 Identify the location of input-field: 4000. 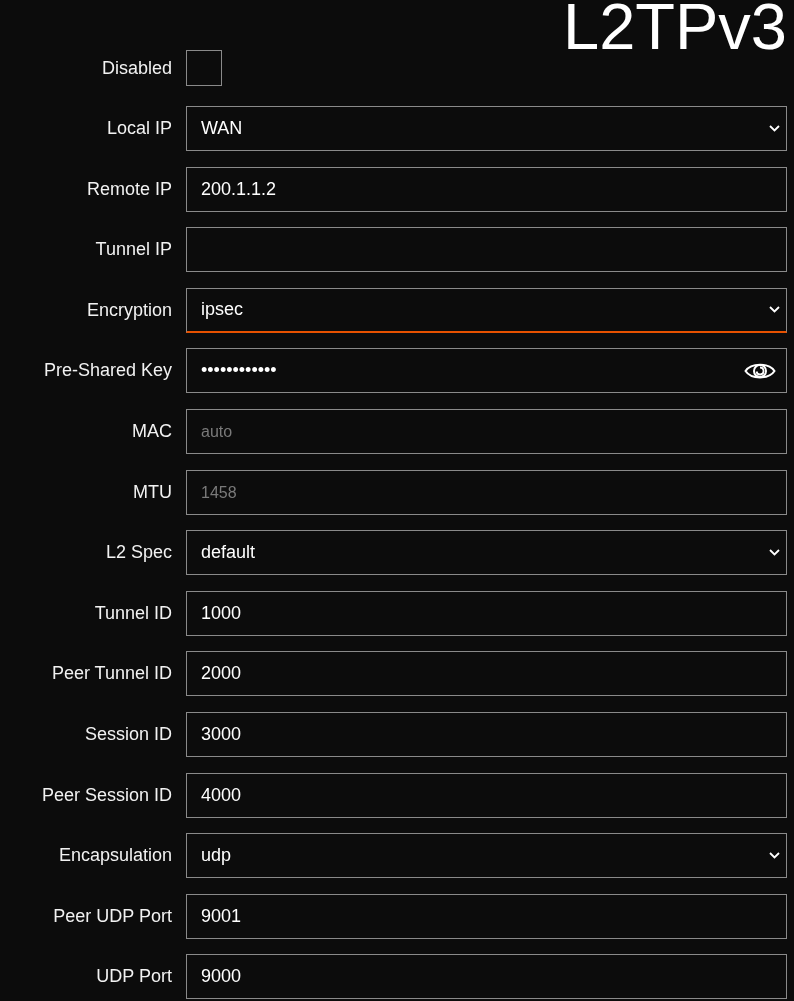
(486, 795).